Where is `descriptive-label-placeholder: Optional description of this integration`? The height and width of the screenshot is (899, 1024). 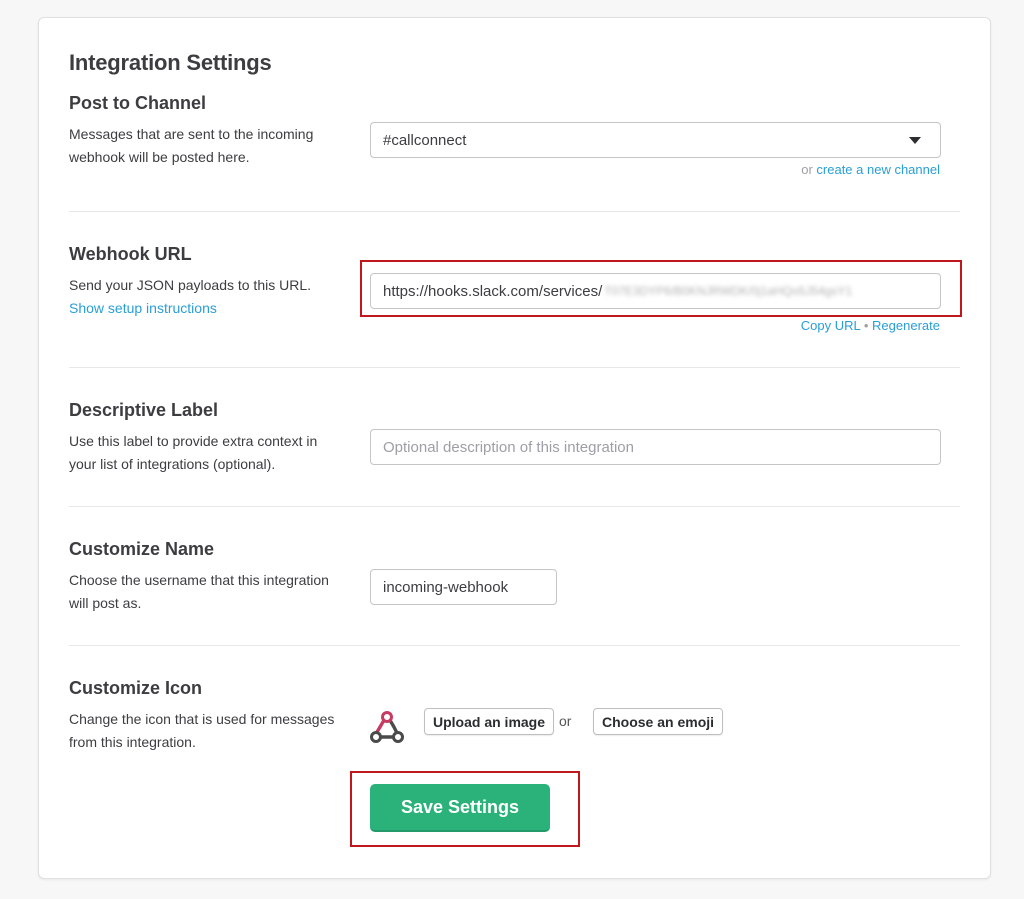
descriptive-label-placeholder: Optional description of this integration is located at coordinates (508, 447).